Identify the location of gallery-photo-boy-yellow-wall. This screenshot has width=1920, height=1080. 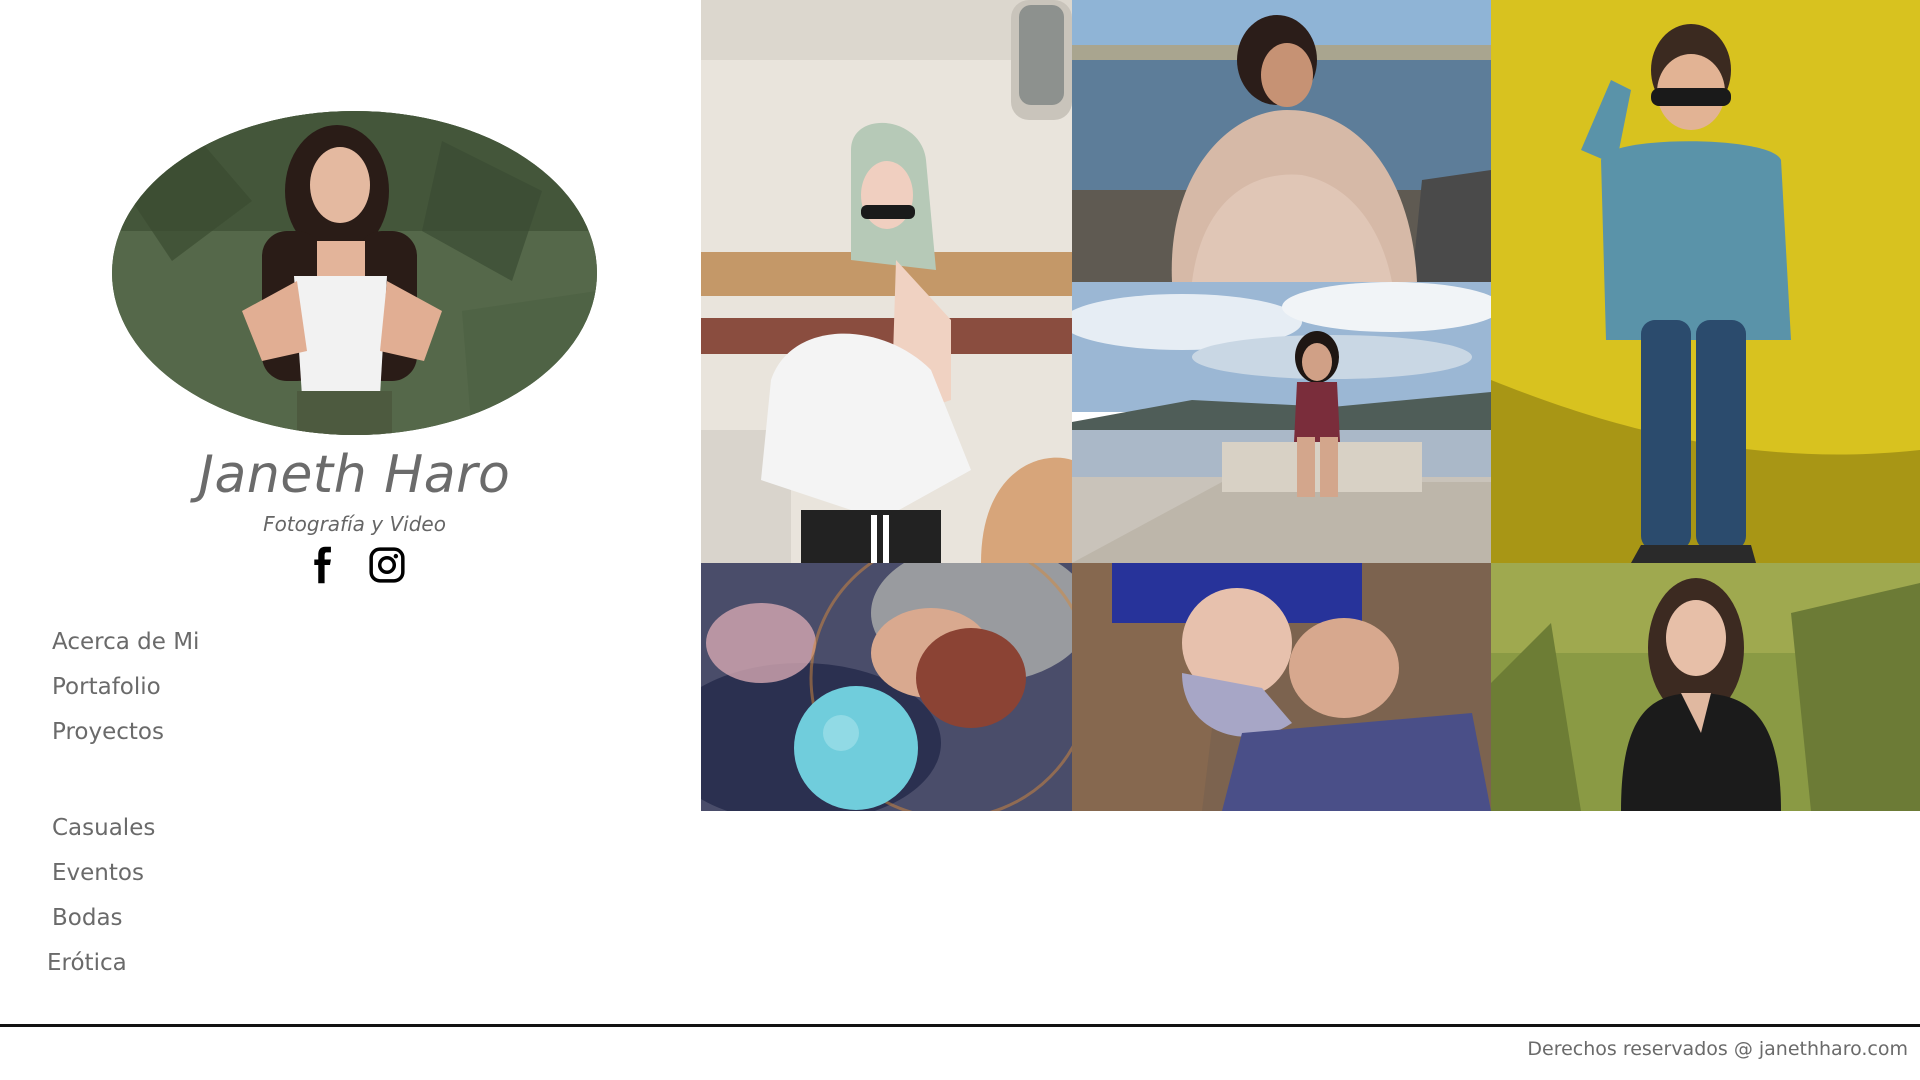
(1705, 281).